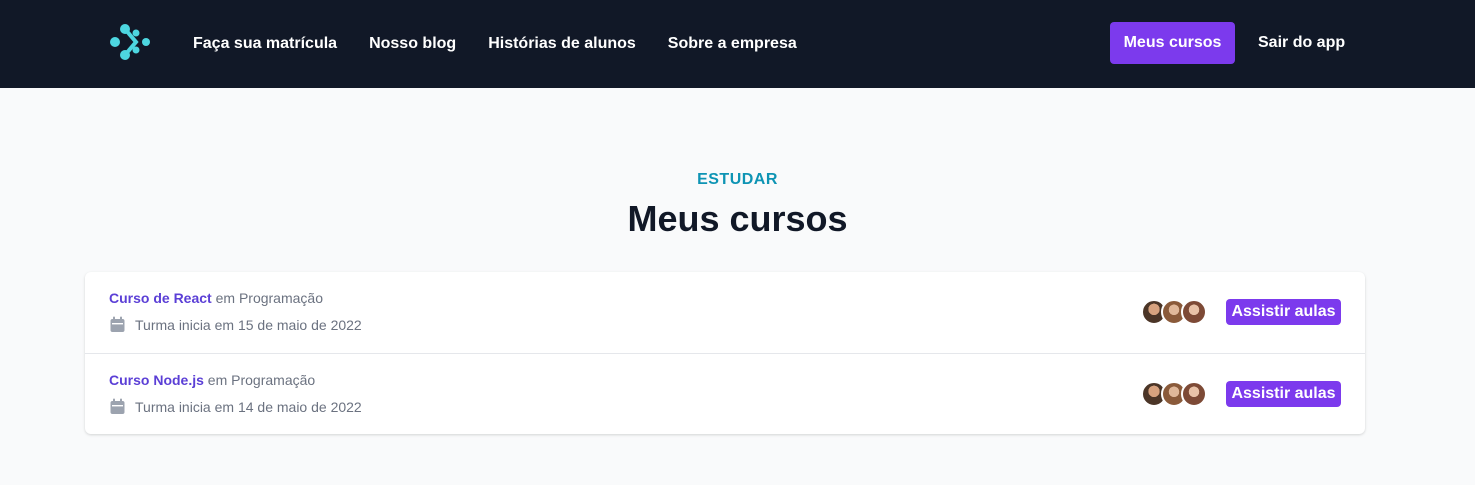  I want to click on course-date: Turma inicia em 14 de maio de 2022, so click(235, 406).